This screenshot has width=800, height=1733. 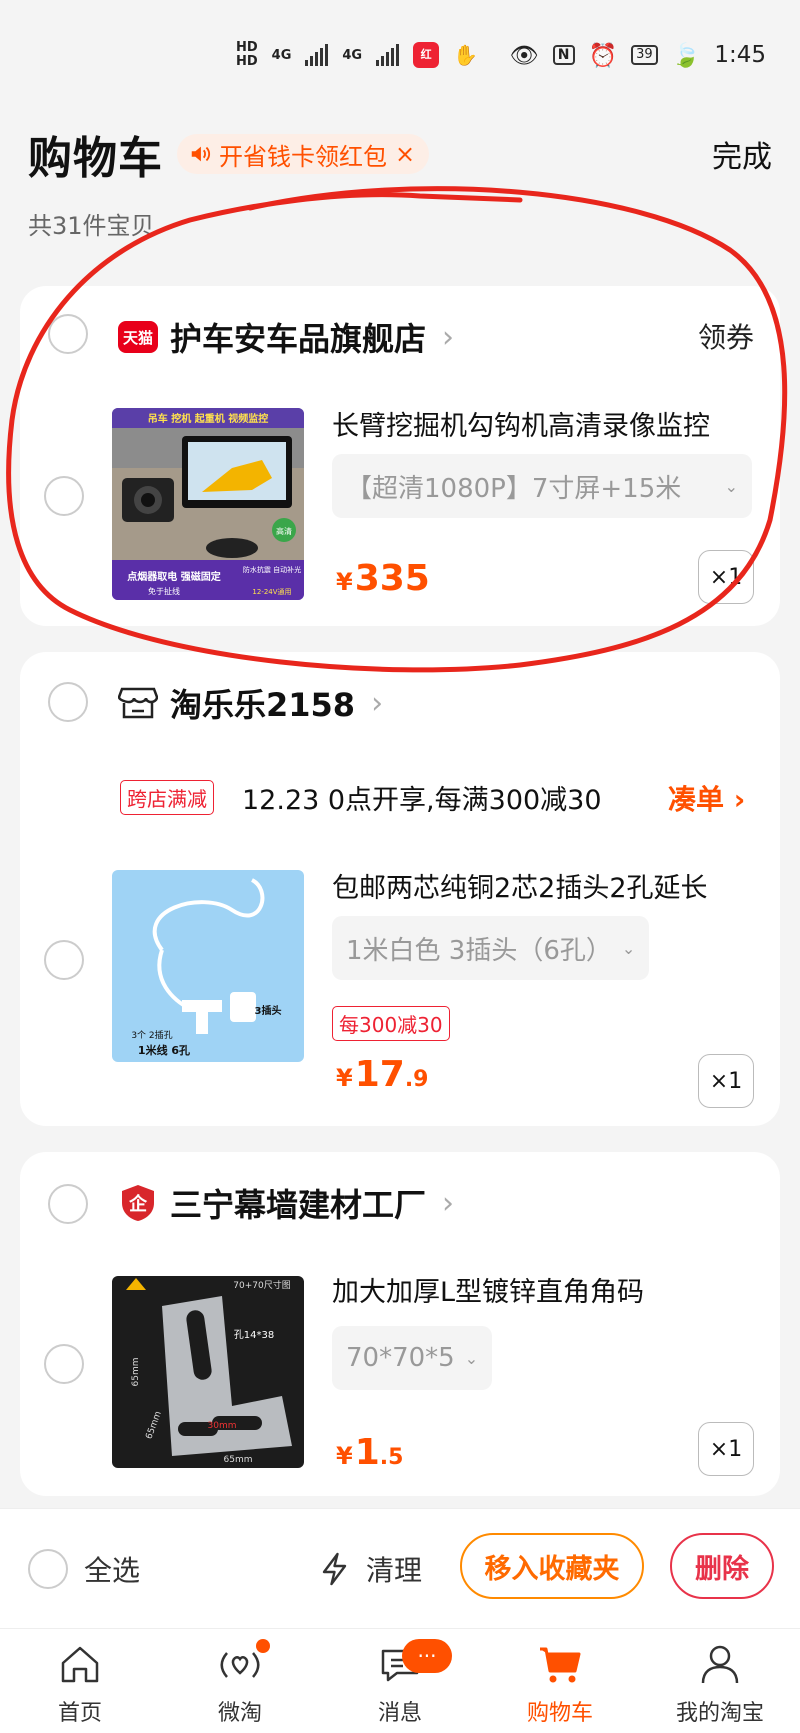 What do you see at coordinates (426, 55) in the screenshot?
I see `app-notification-icon: 红` at bounding box center [426, 55].